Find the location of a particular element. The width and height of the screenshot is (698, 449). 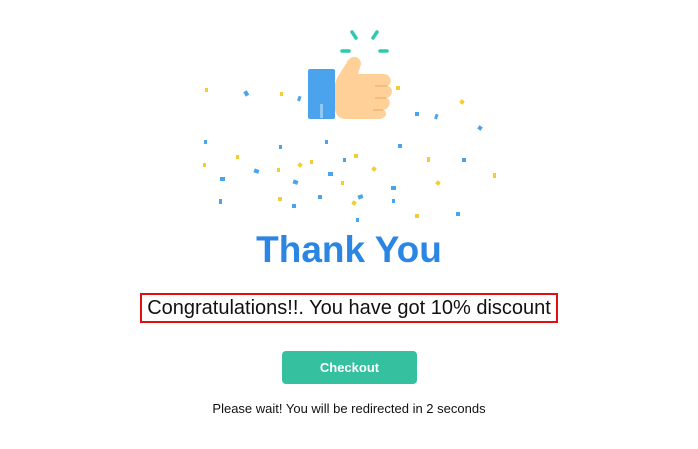

checkout-button: Checkout is located at coordinates (349, 367).